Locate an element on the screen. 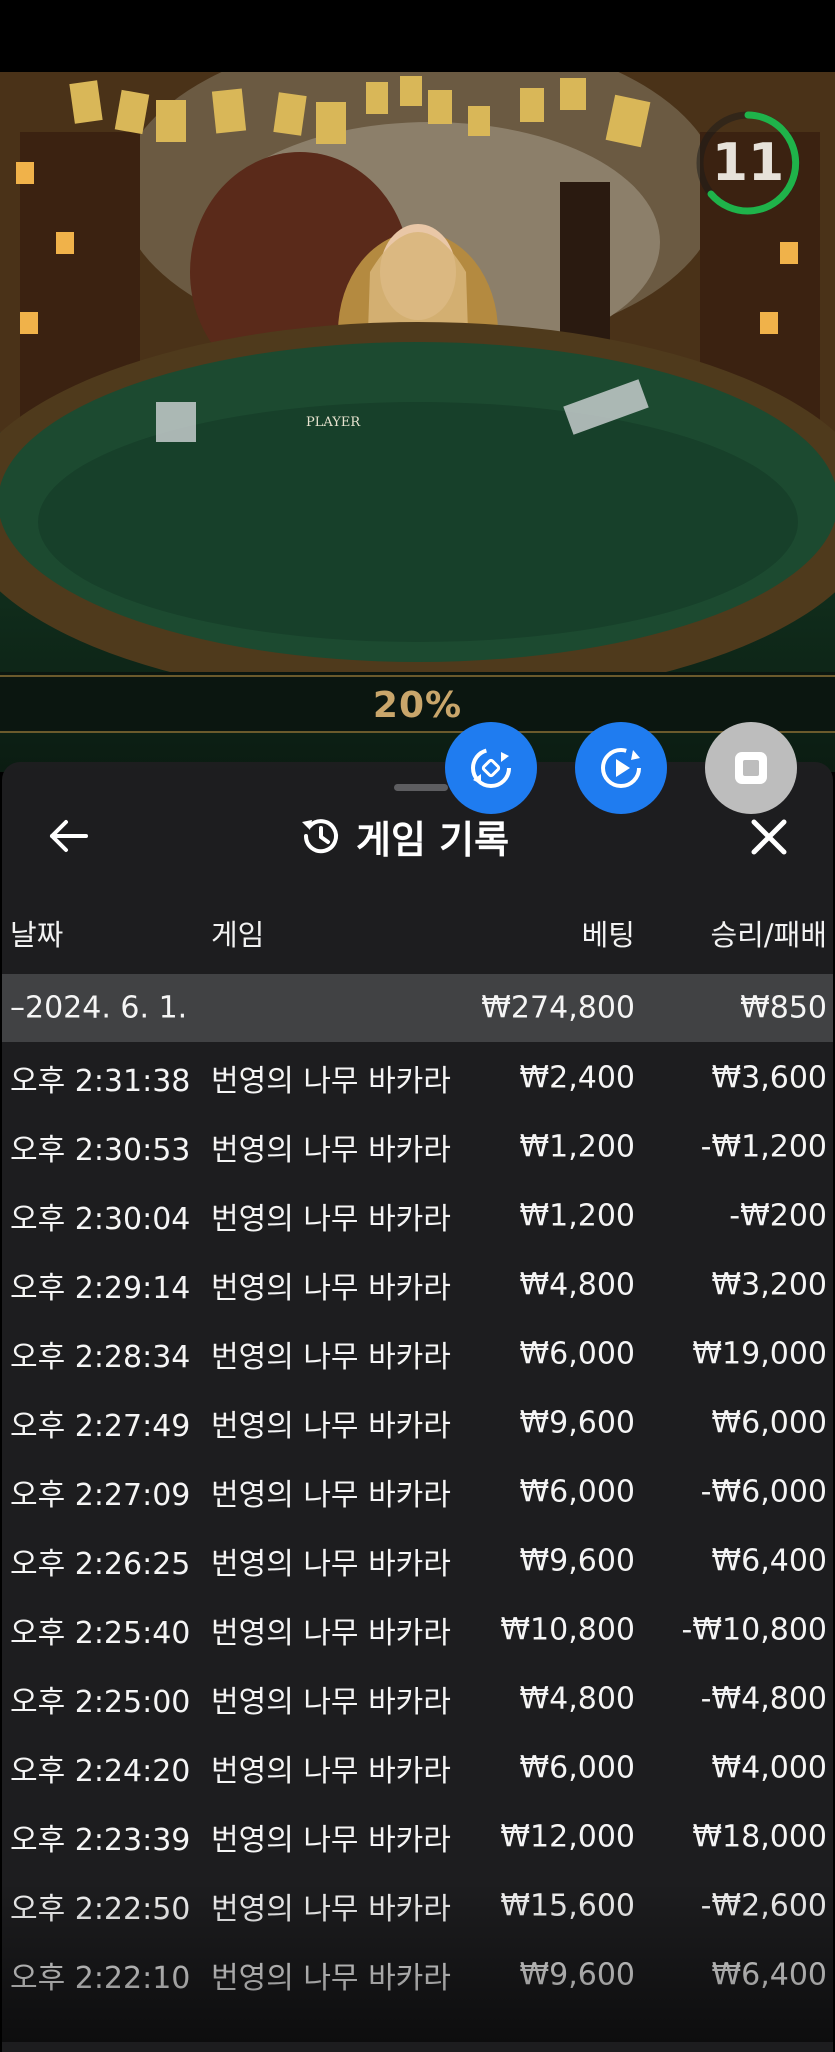 The image size is (835, 2052). history-row: 오후 2:23:39 번영의 나무 바카라 ₩12,000 ₩18,000 is located at coordinates (417, 1836).